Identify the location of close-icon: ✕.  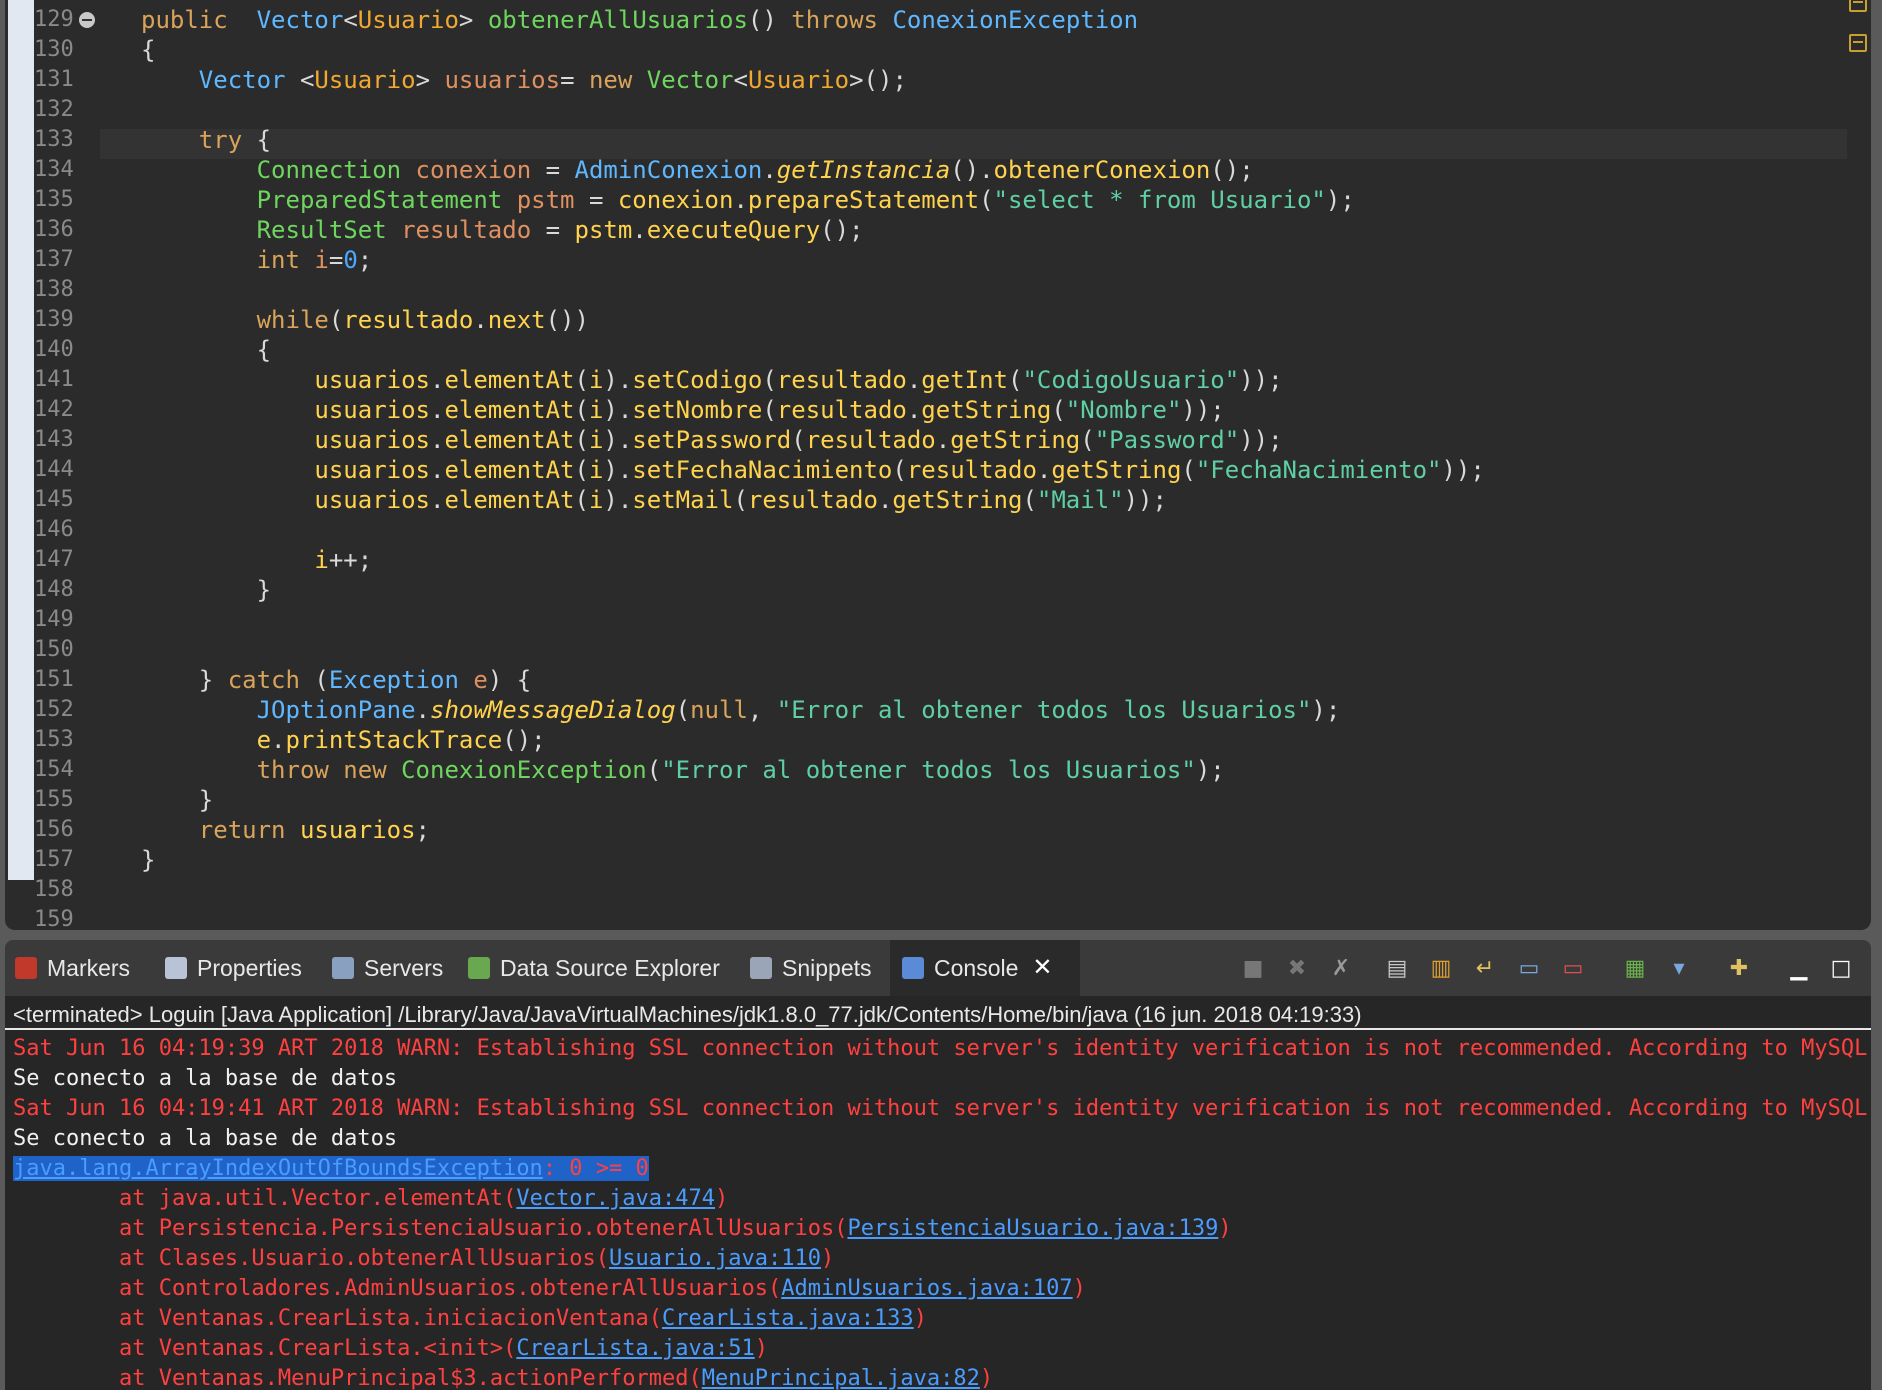
(1042, 968).